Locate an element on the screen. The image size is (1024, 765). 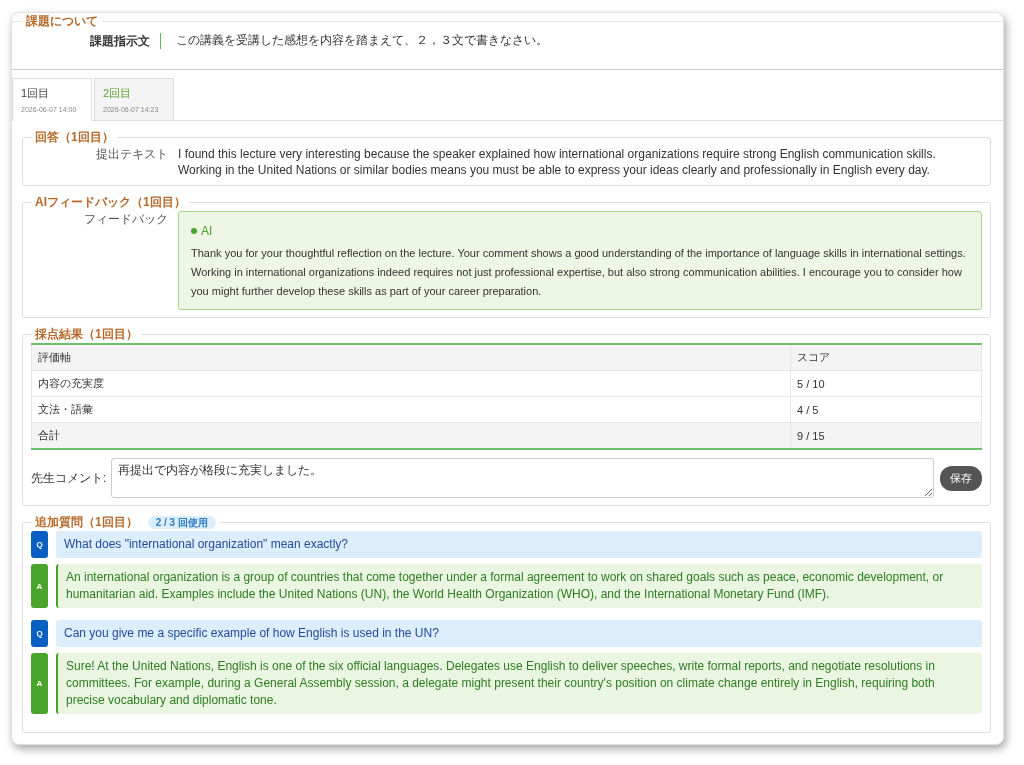
answer-text: Sure! At the United Nations, English is one of the six official languages. Delegates use English to deliver speeches, write formal reports, and negotiate resolutions in committees. For example, during a General Assembly session, a delegate might present their country's position on climate change entirely in English, requiring both precise vocabulary and diplomatic tone. is located at coordinates (519, 683).